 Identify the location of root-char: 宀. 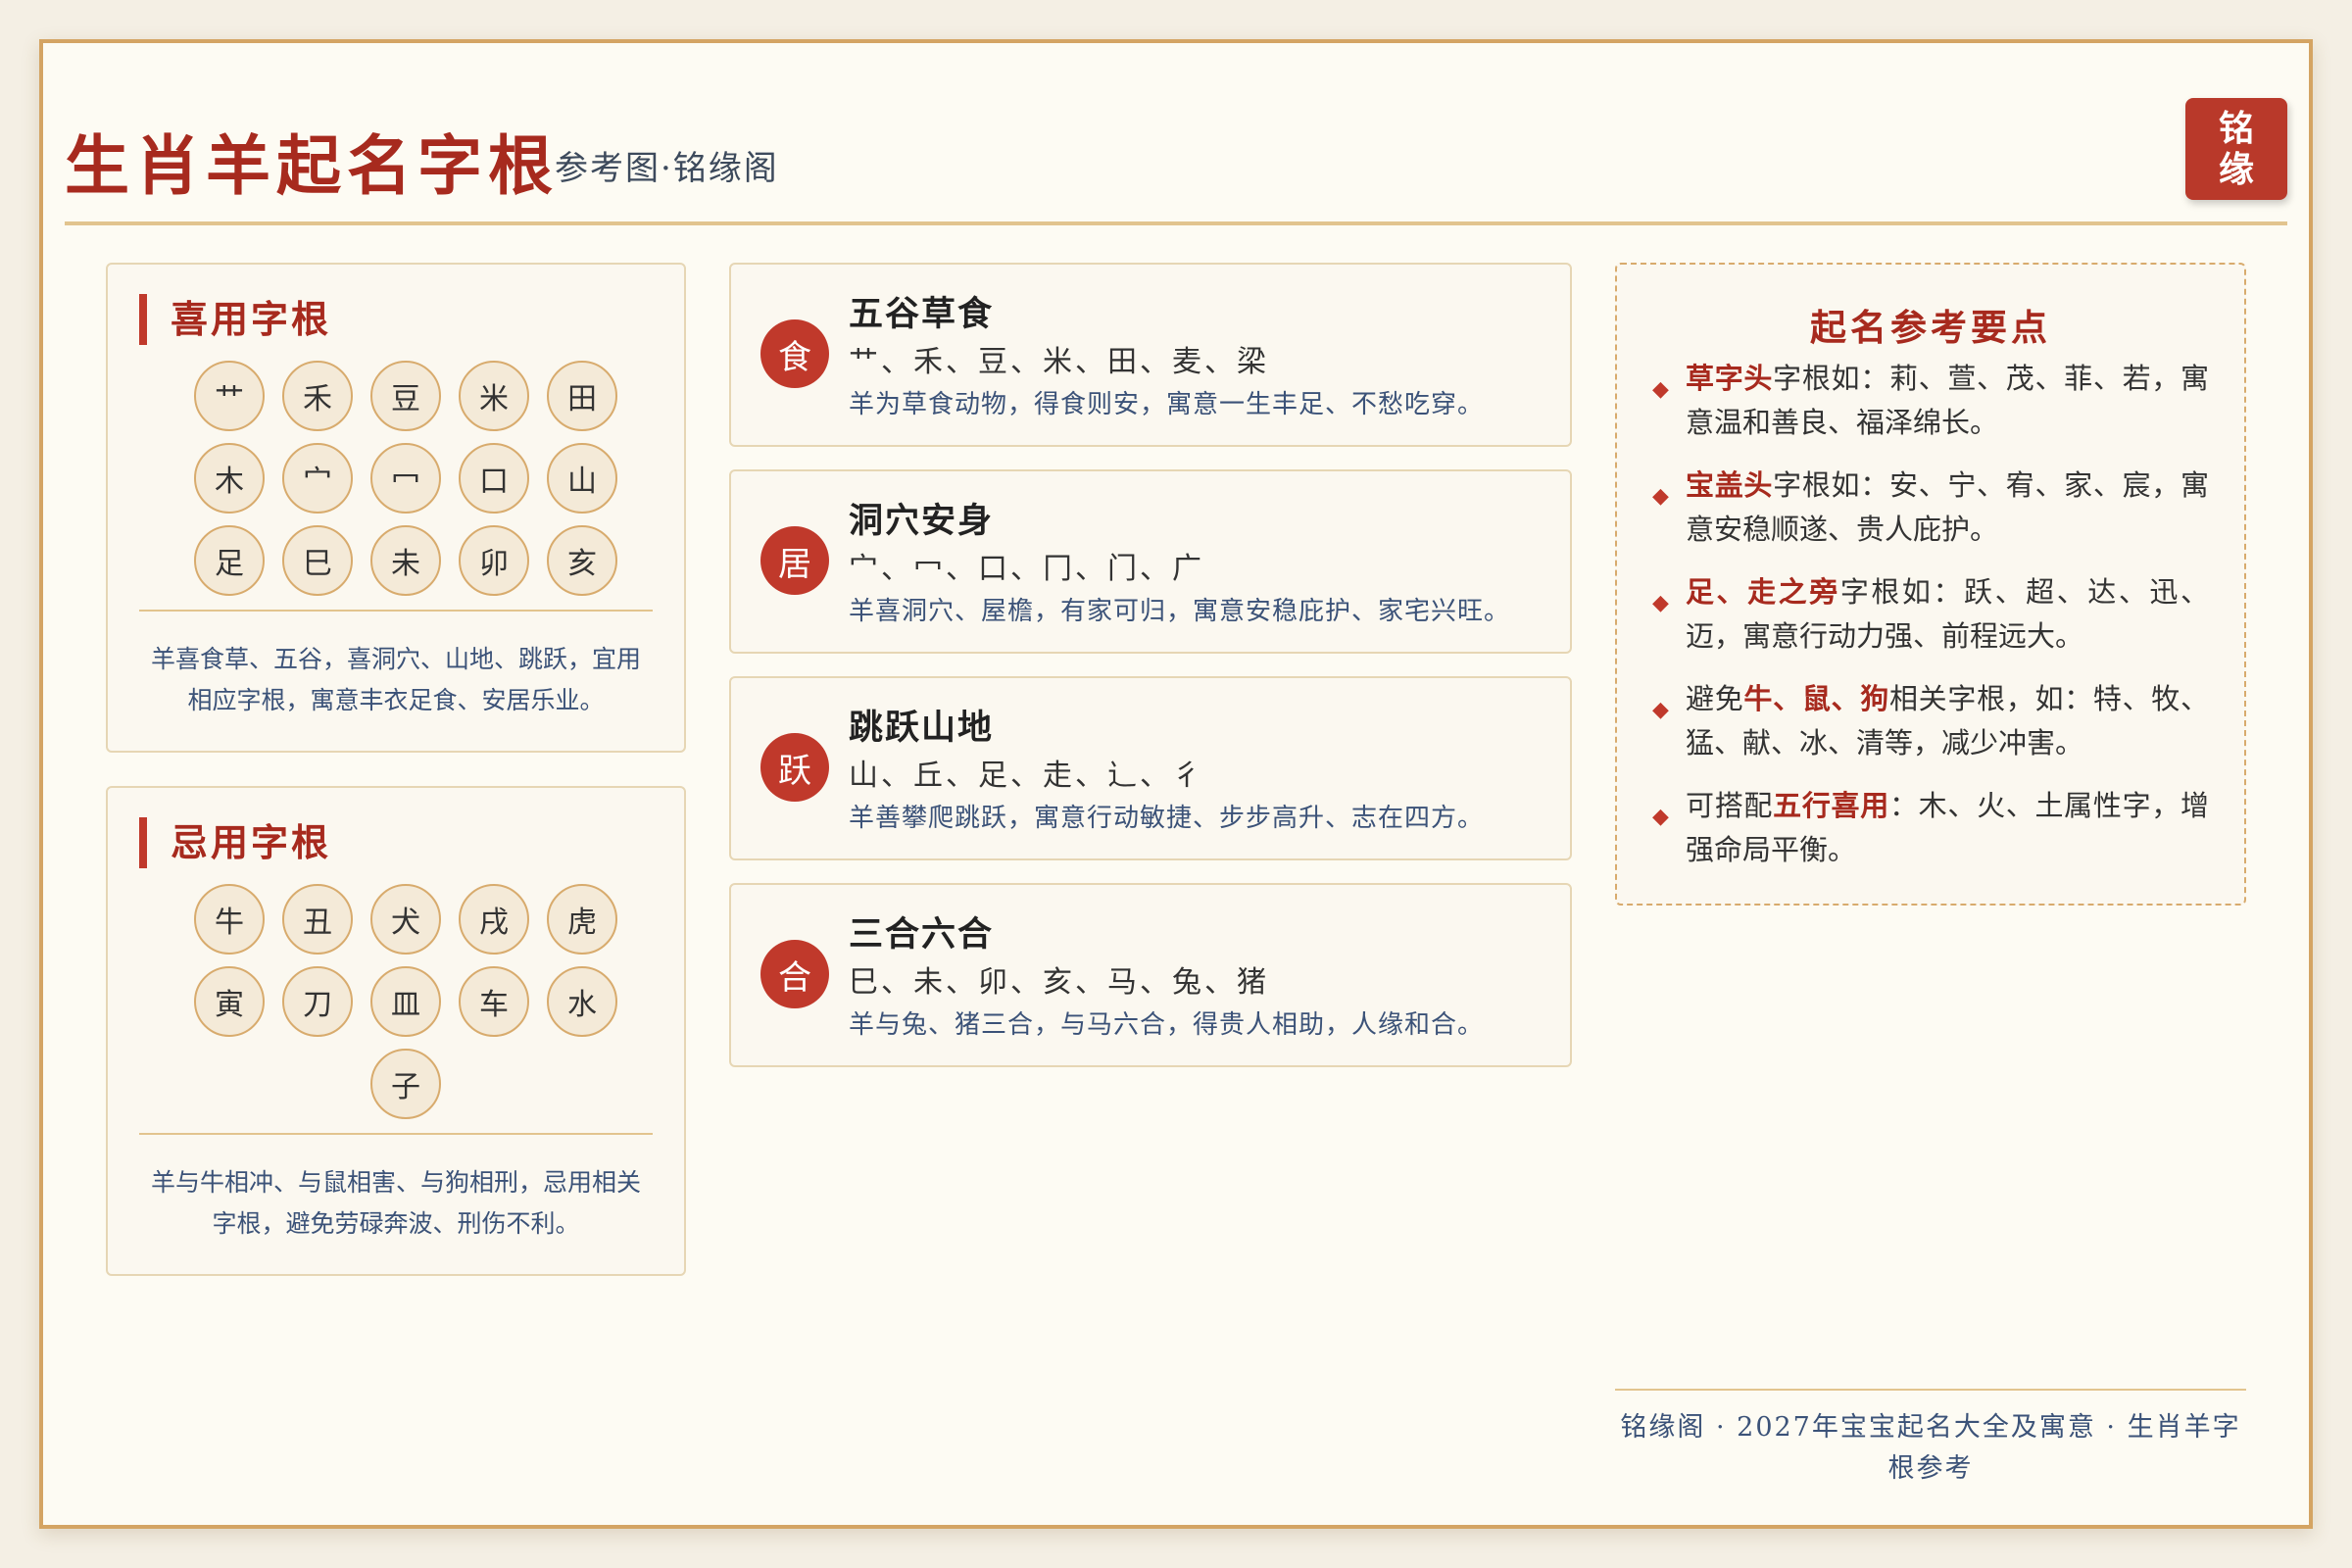
(317, 478).